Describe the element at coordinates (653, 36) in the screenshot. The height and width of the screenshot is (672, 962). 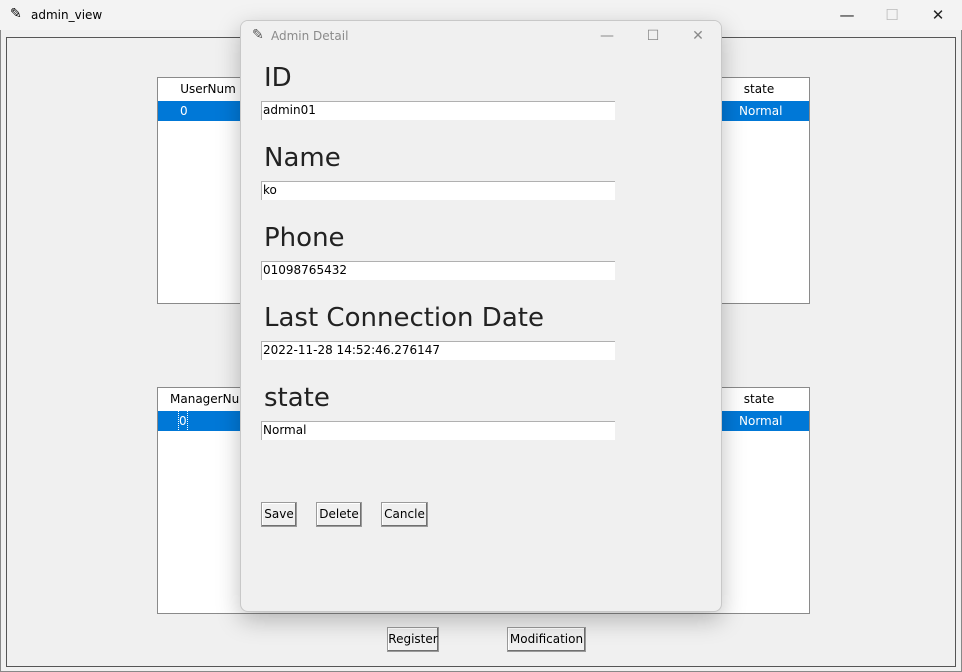
I see `dialog-maximize-button: ☐` at that location.